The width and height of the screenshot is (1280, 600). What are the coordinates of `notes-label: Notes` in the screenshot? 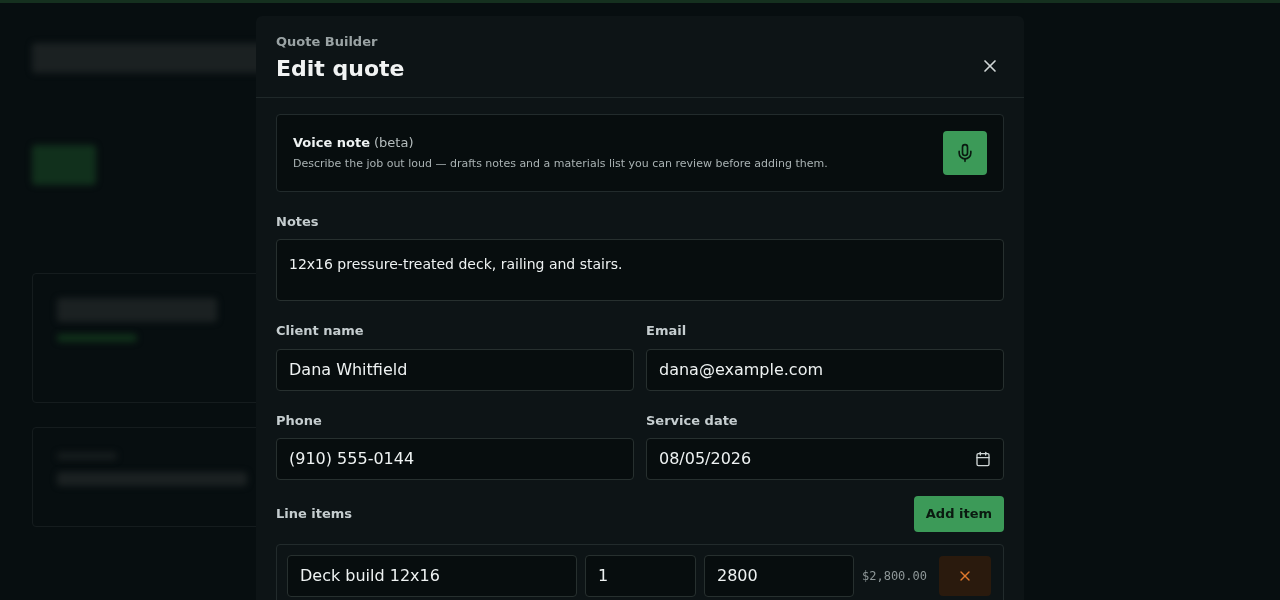 It's located at (298, 221).